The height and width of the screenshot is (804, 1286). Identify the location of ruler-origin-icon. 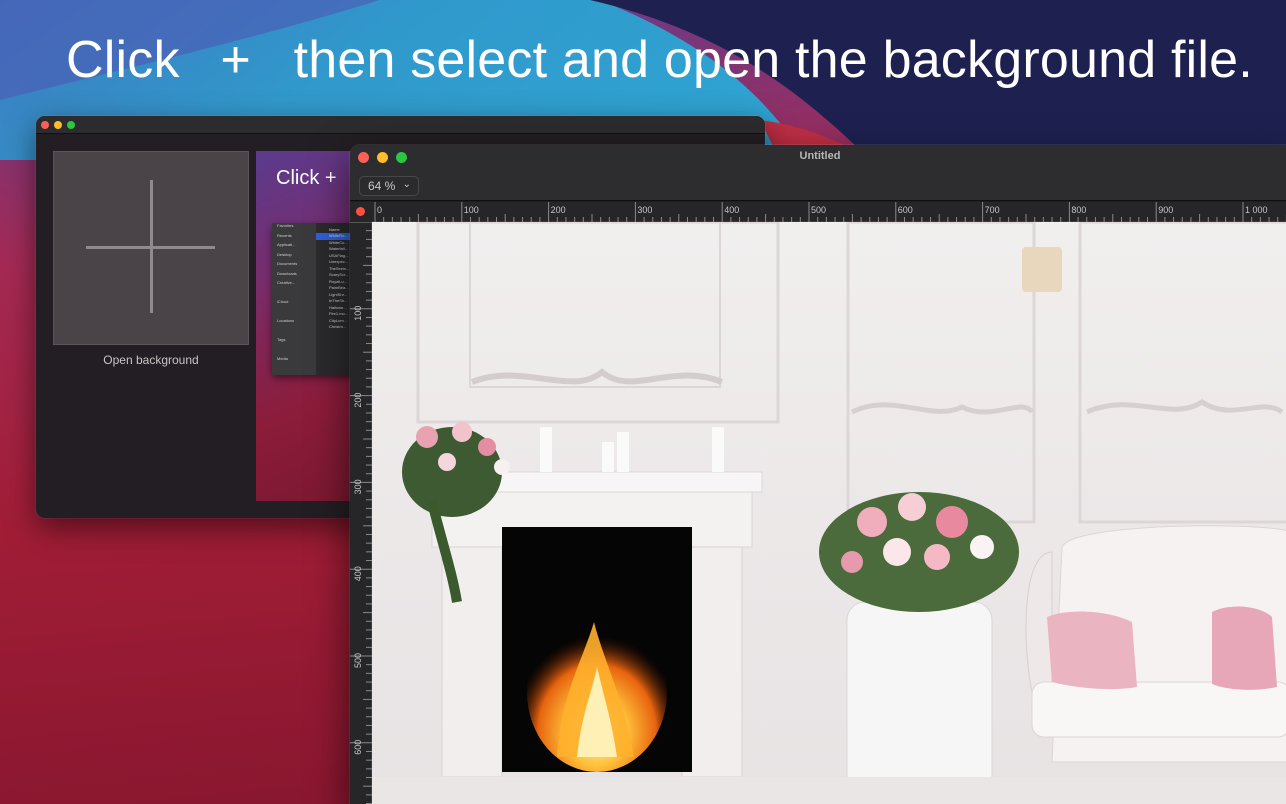
(360, 211).